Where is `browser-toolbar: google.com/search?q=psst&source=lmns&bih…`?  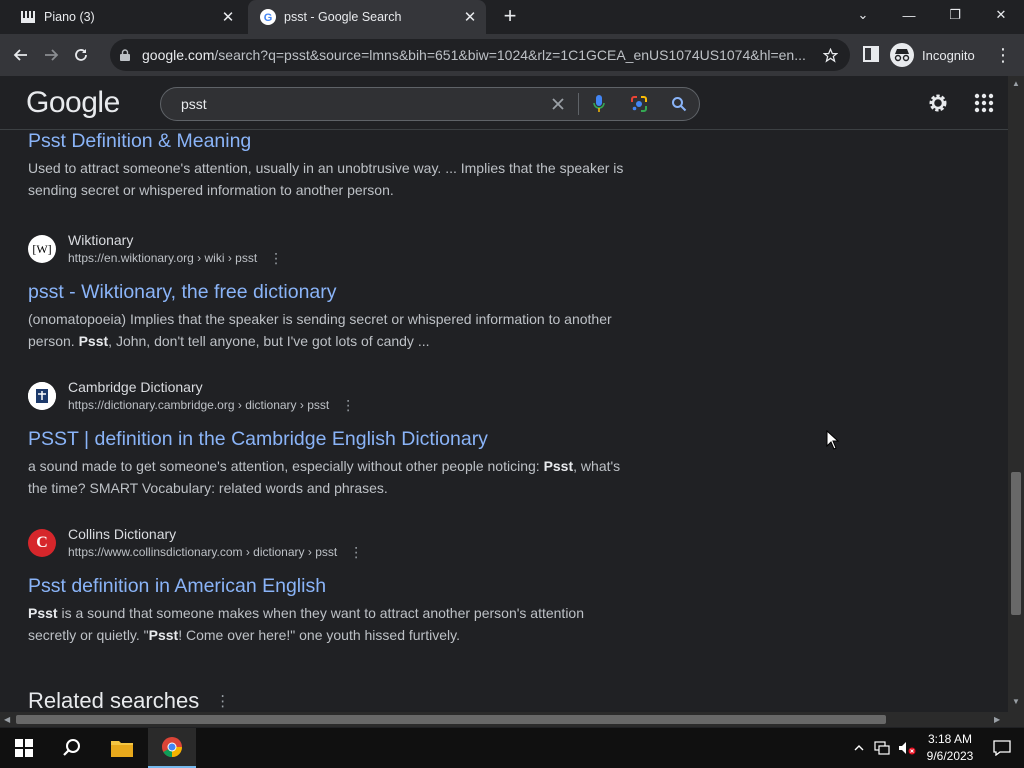
browser-toolbar: google.com/search?q=psst&source=lmns&bih… is located at coordinates (512, 55).